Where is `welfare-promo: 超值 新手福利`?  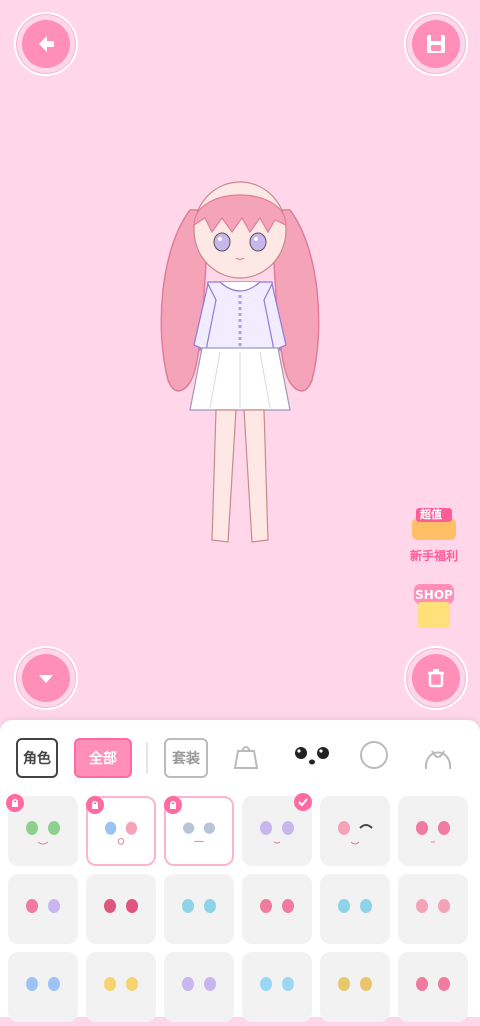 welfare-promo: 超值 新手福利 is located at coordinates (434, 532).